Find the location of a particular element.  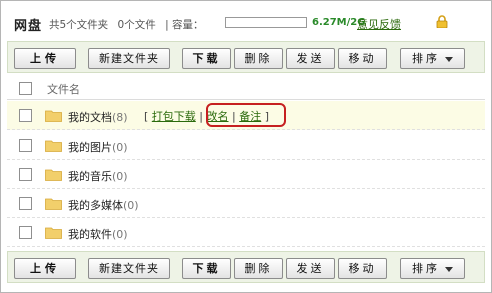

highlight-ring is located at coordinates (246, 115).